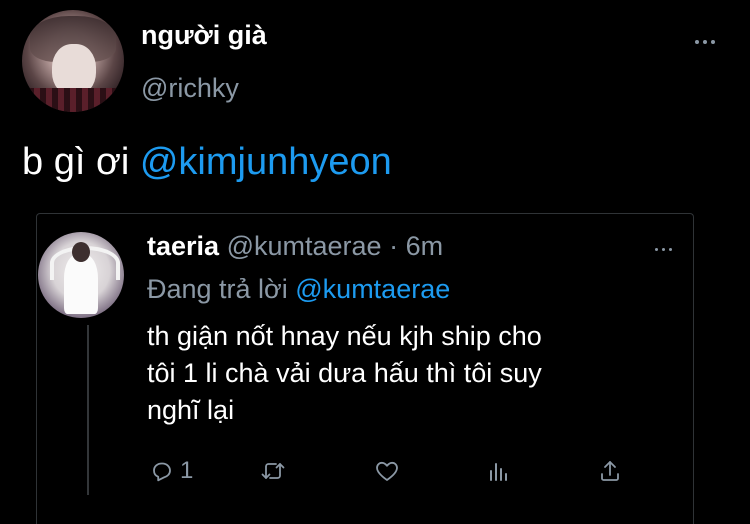 The width and height of the screenshot is (750, 524). What do you see at coordinates (73, 61) in the screenshot?
I see `author-avatar` at bounding box center [73, 61].